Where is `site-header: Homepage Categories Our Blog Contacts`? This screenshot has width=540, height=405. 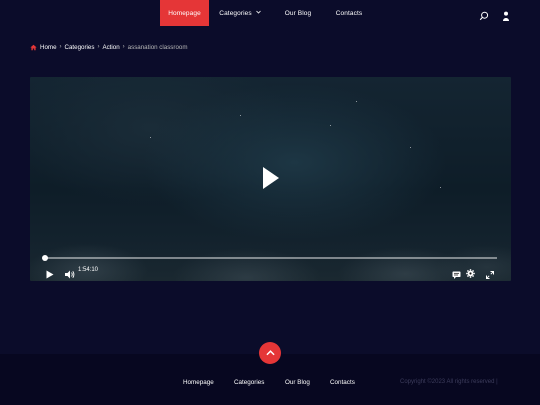 site-header: Homepage Categories Our Blog Contacts is located at coordinates (270, 13).